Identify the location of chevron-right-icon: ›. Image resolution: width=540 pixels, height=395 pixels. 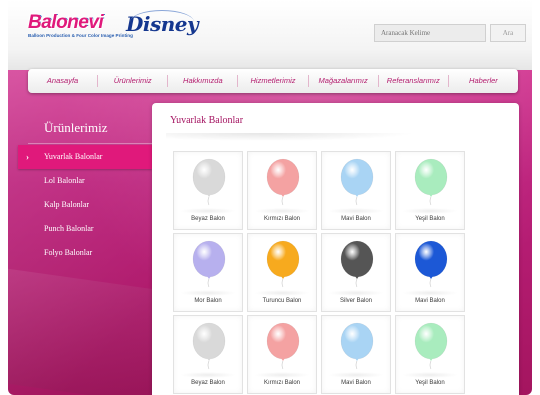
(27, 157).